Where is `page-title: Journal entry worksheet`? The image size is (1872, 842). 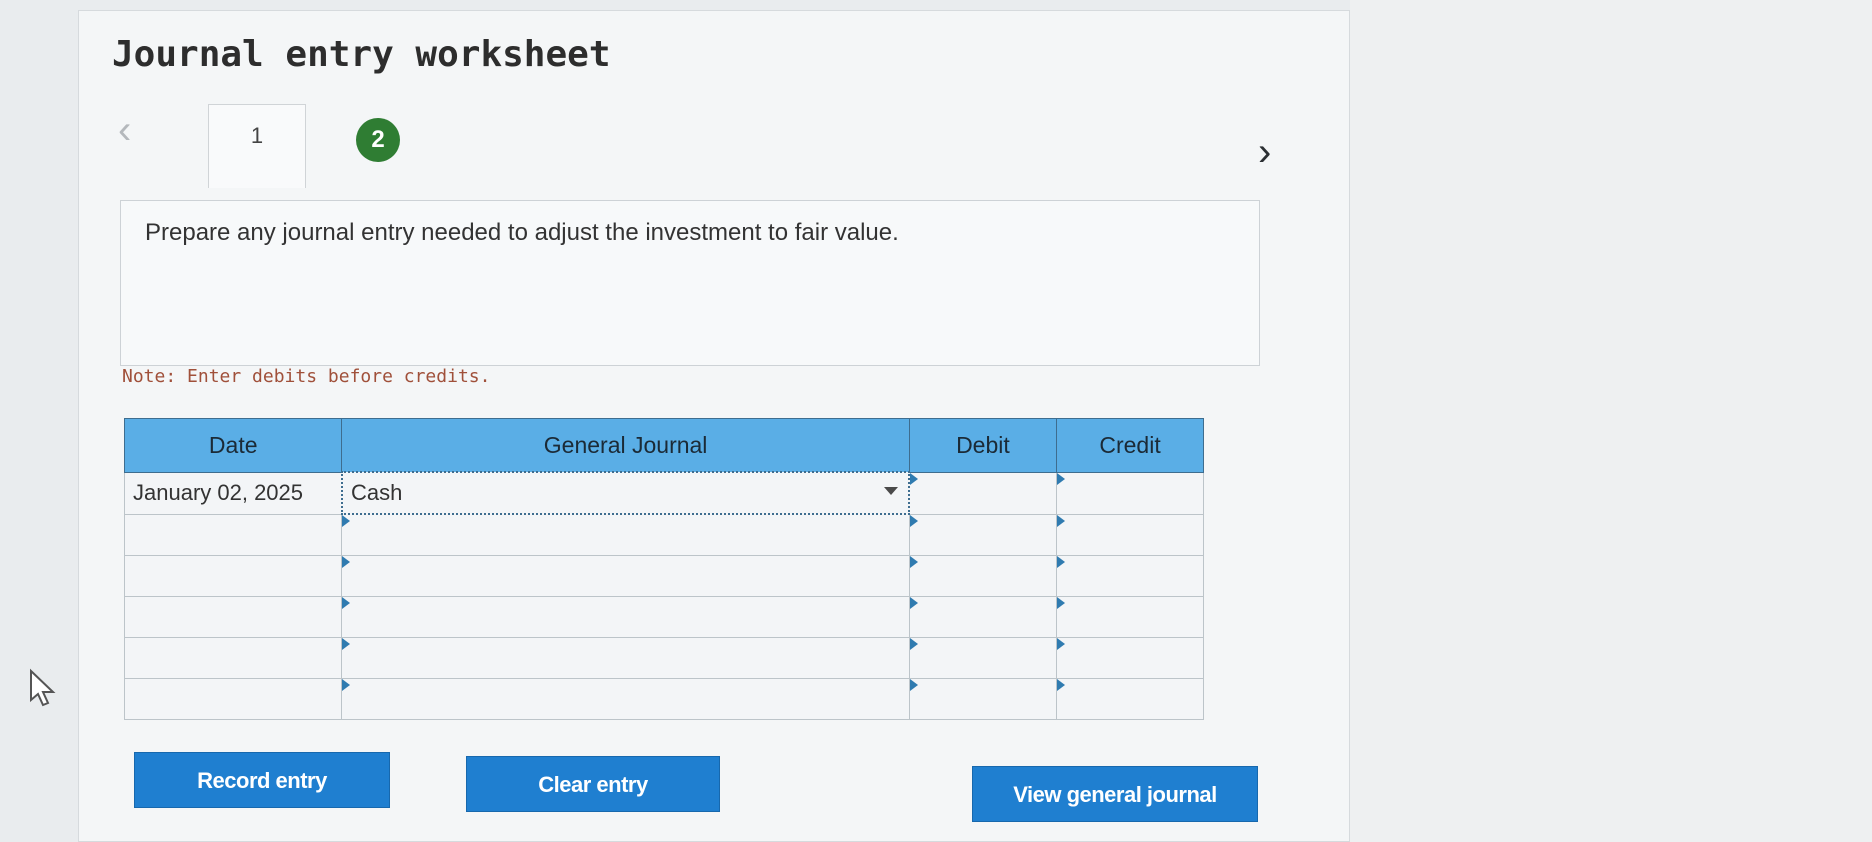
page-title: Journal entry worksheet is located at coordinates (361, 54).